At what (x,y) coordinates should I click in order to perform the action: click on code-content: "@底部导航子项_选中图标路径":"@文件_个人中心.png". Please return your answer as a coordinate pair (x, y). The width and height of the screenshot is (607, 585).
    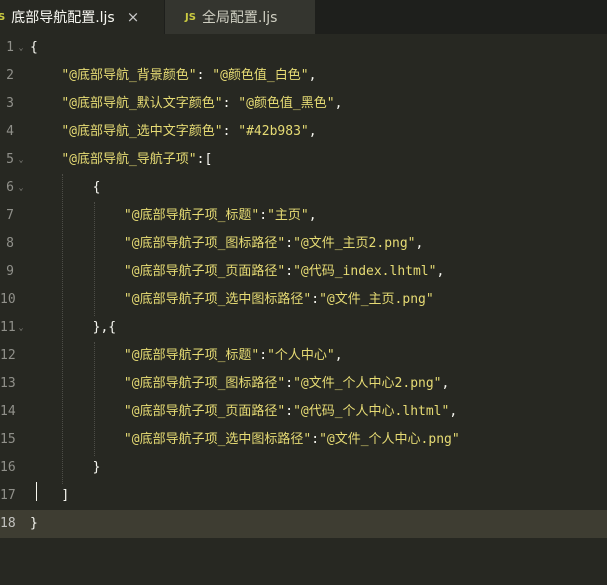
    Looking at the image, I should click on (245, 440).